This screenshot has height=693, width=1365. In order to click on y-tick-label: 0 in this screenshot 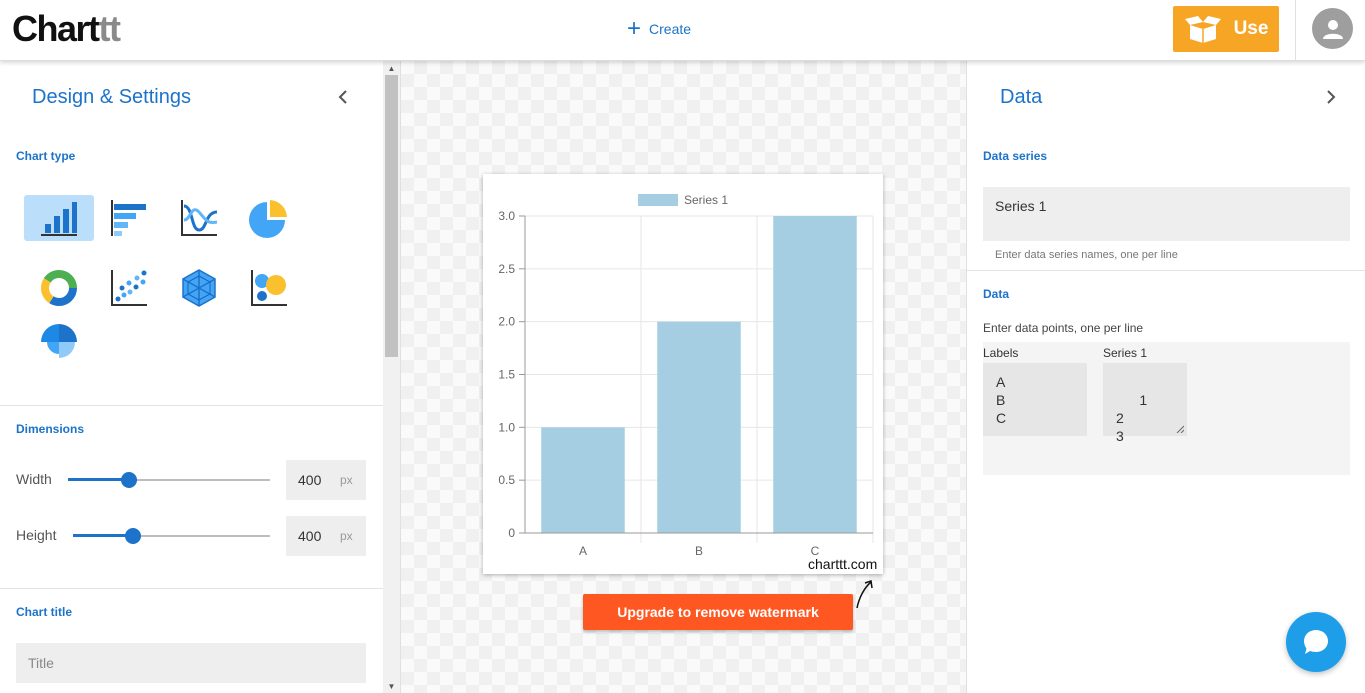, I will do `click(511, 533)`.